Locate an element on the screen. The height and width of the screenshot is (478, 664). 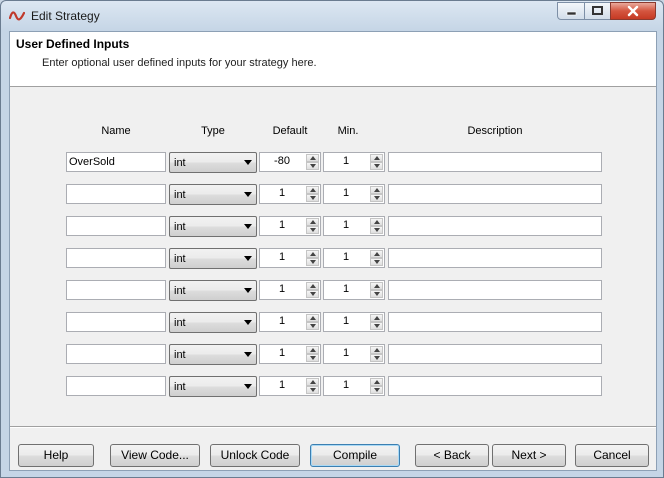
title-bar: Edit Strategy is located at coordinates (332, 16).